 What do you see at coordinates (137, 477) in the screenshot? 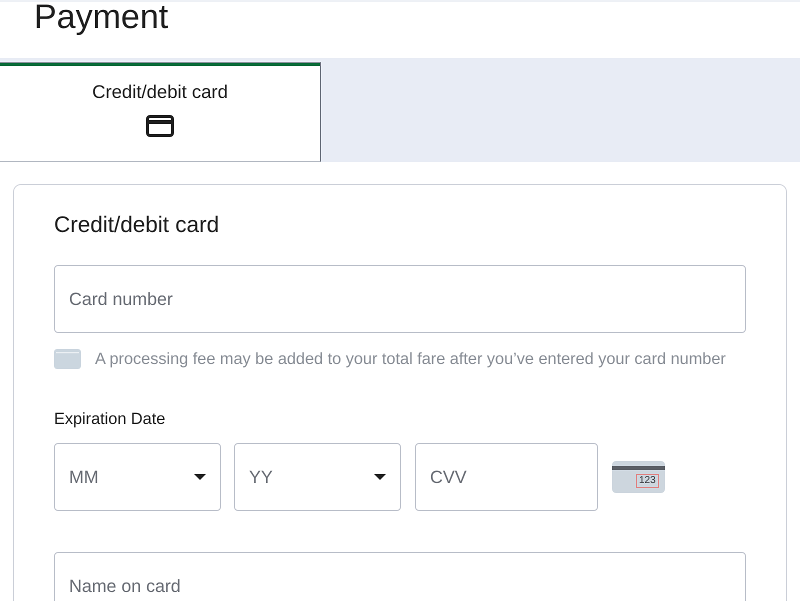
I see `month-dropdown: MM` at bounding box center [137, 477].